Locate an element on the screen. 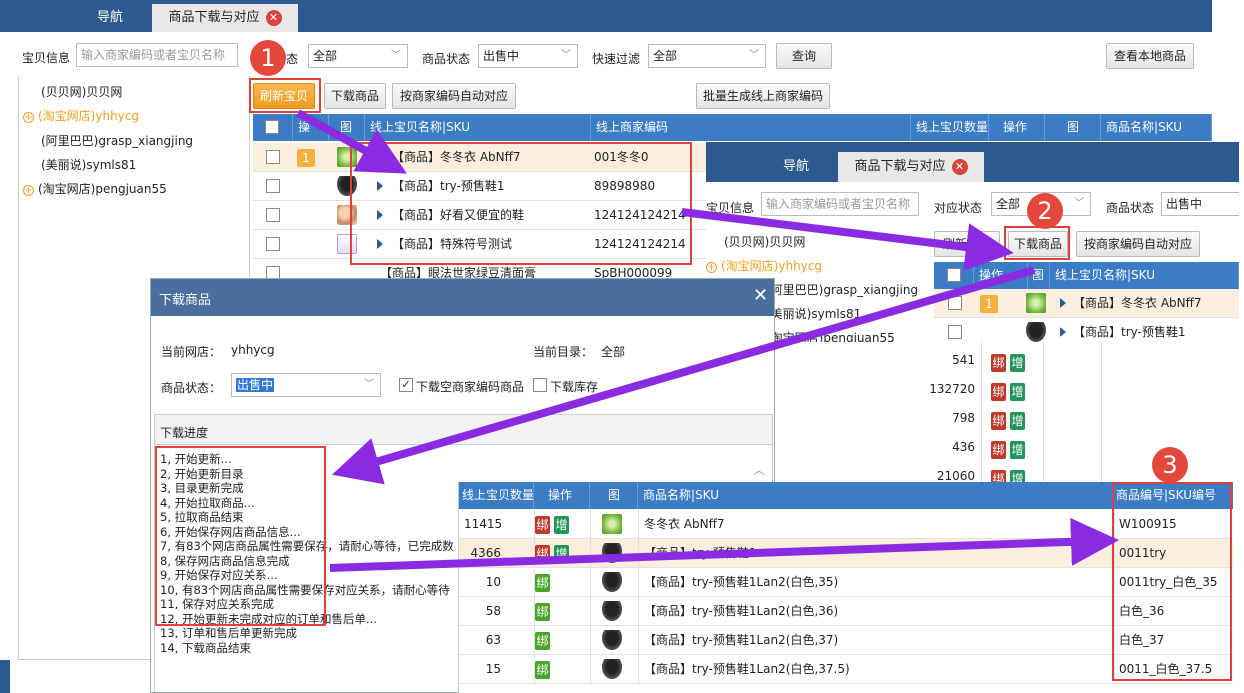 The image size is (1244, 693). arrow-items-to-download is located at coordinates (847, 239).